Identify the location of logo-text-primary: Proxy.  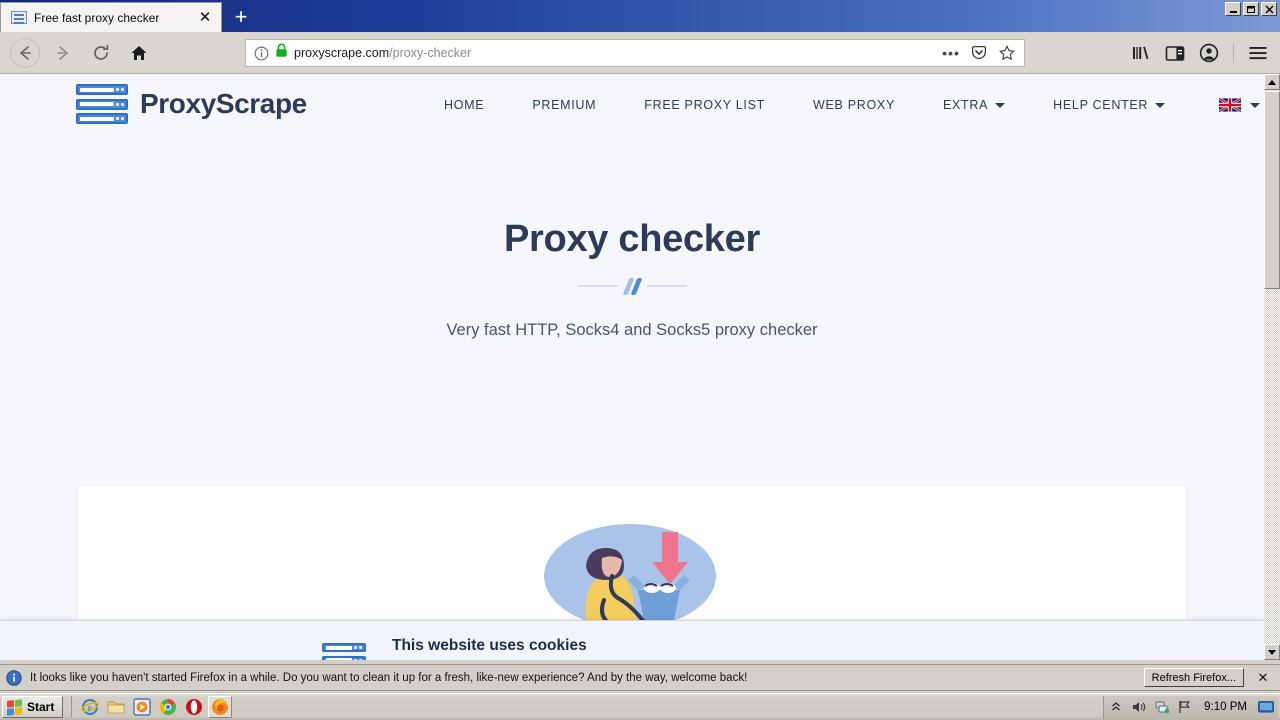
(178, 103).